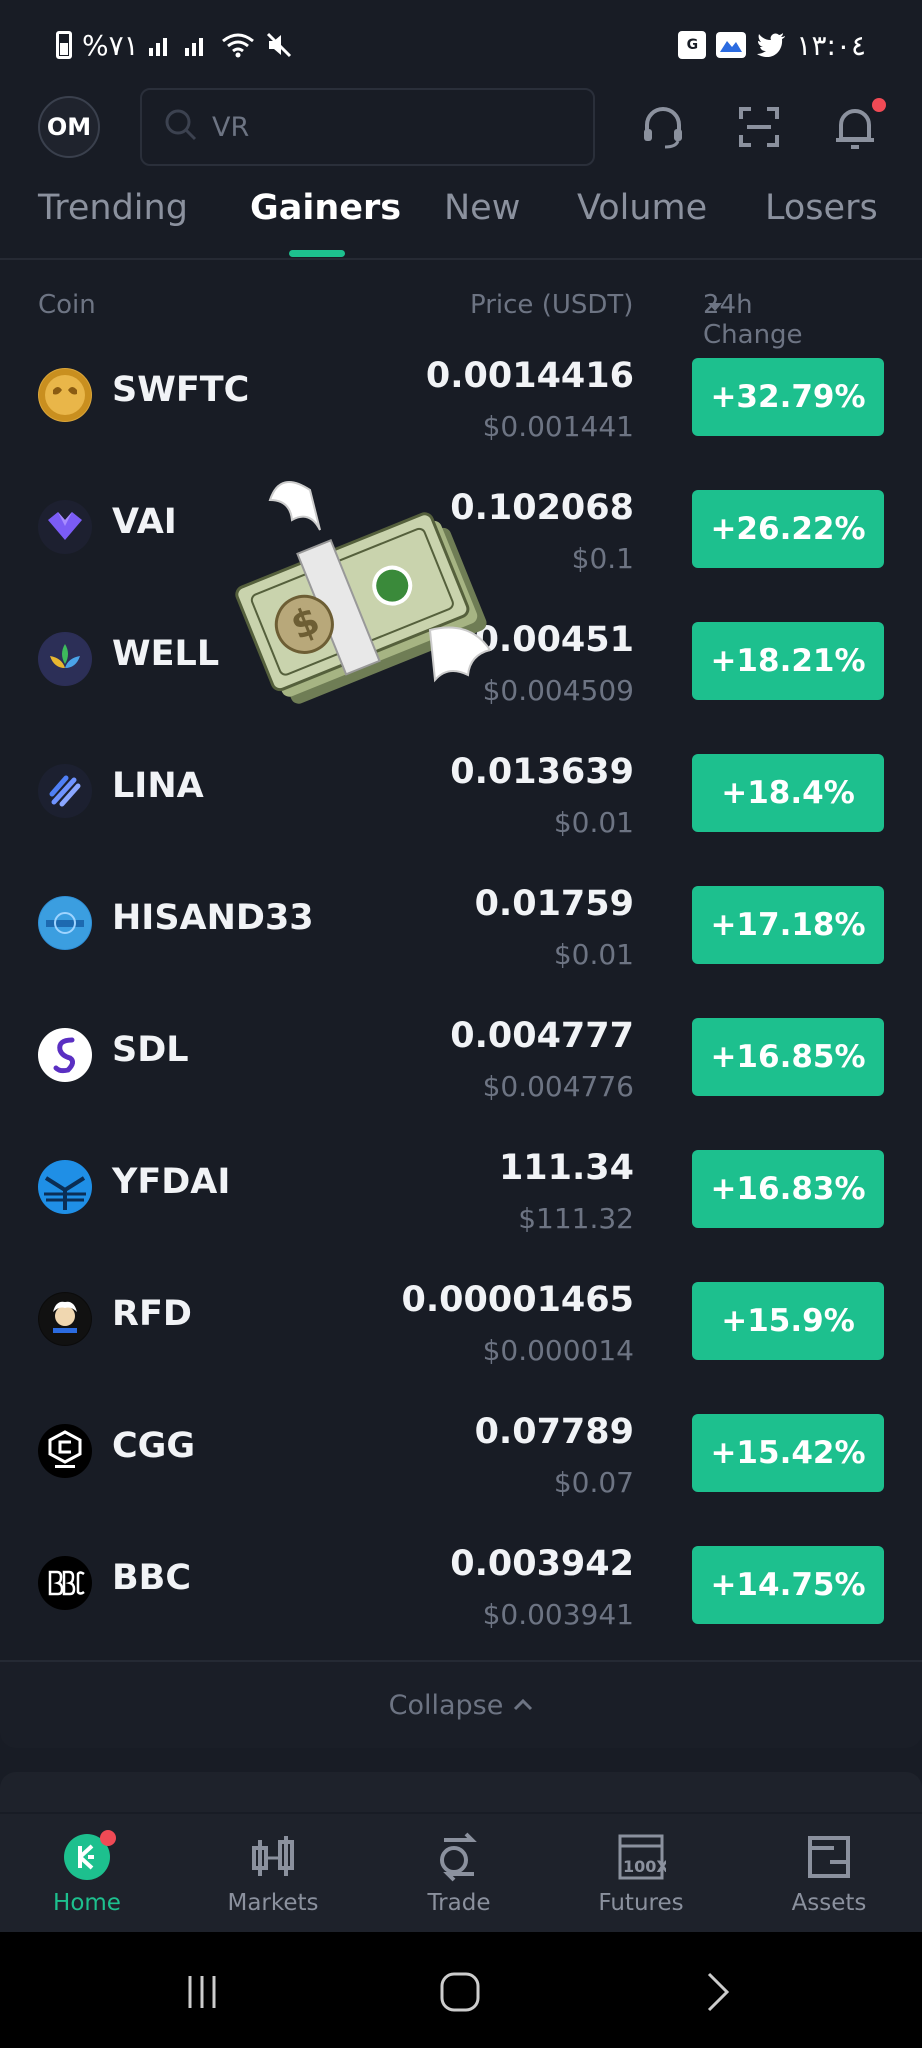 The image size is (922, 2048). Describe the element at coordinates (517, 1300) in the screenshot. I see `coin-price: 0.00001465` at that location.